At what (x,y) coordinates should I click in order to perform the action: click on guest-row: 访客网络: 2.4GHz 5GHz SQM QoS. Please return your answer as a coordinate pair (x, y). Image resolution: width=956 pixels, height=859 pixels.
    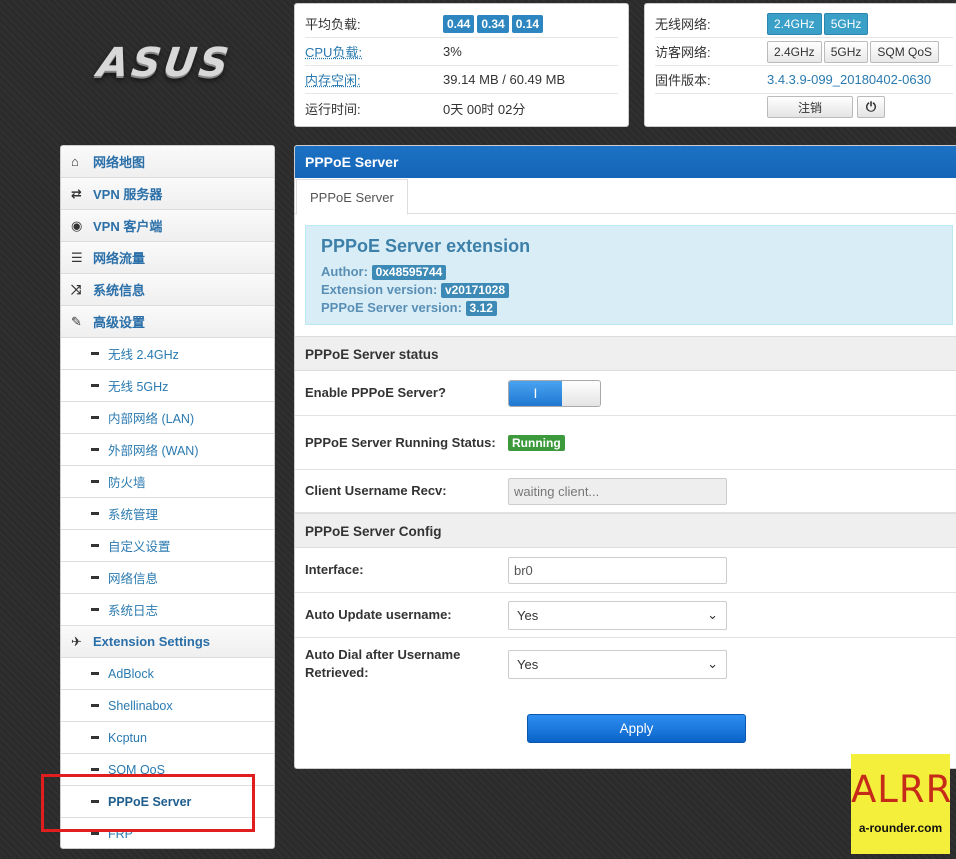
    Looking at the image, I should click on (804, 52).